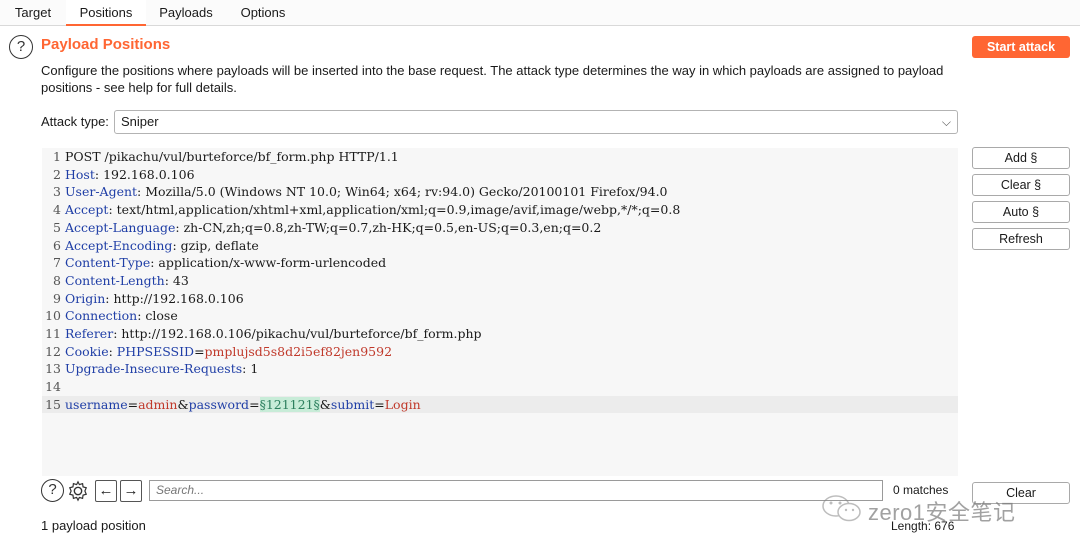  What do you see at coordinates (1021, 212) in the screenshot?
I see `auto-marker-button: Auto §` at bounding box center [1021, 212].